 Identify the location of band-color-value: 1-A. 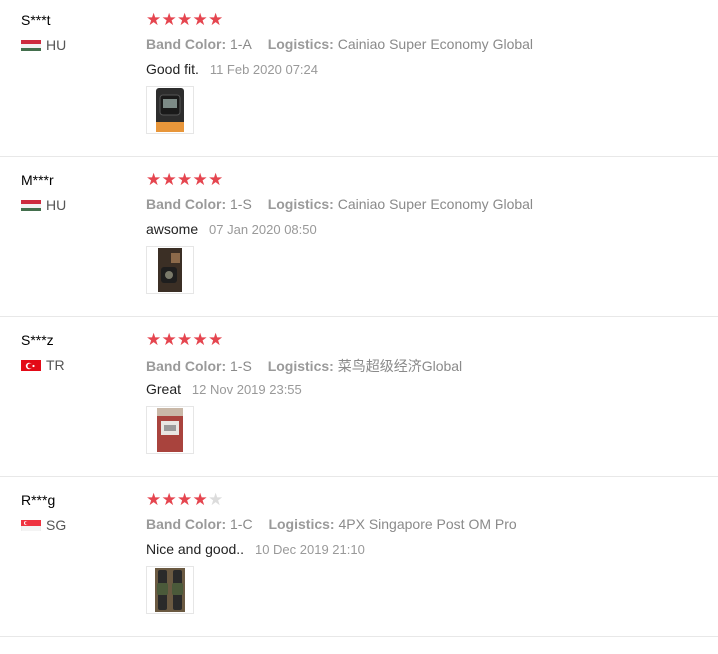
(241, 44).